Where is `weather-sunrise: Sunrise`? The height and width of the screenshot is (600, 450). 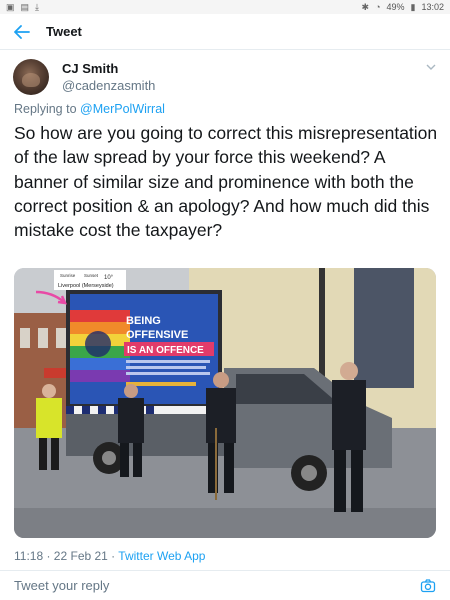
weather-sunrise: Sunrise is located at coordinates (68, 275).